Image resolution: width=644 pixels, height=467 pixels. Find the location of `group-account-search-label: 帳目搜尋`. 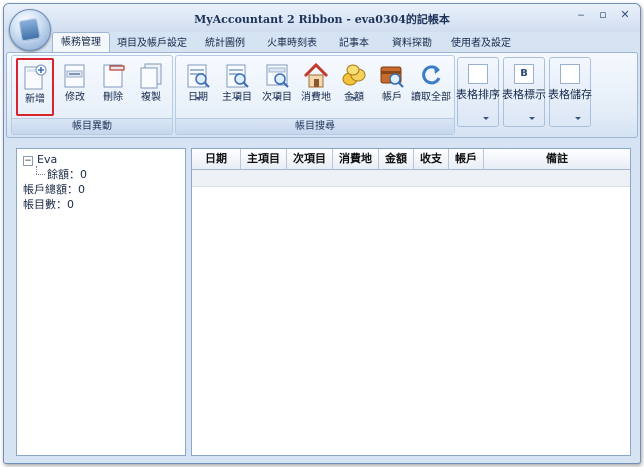

group-account-search-label: 帳目搜尋 is located at coordinates (315, 126).